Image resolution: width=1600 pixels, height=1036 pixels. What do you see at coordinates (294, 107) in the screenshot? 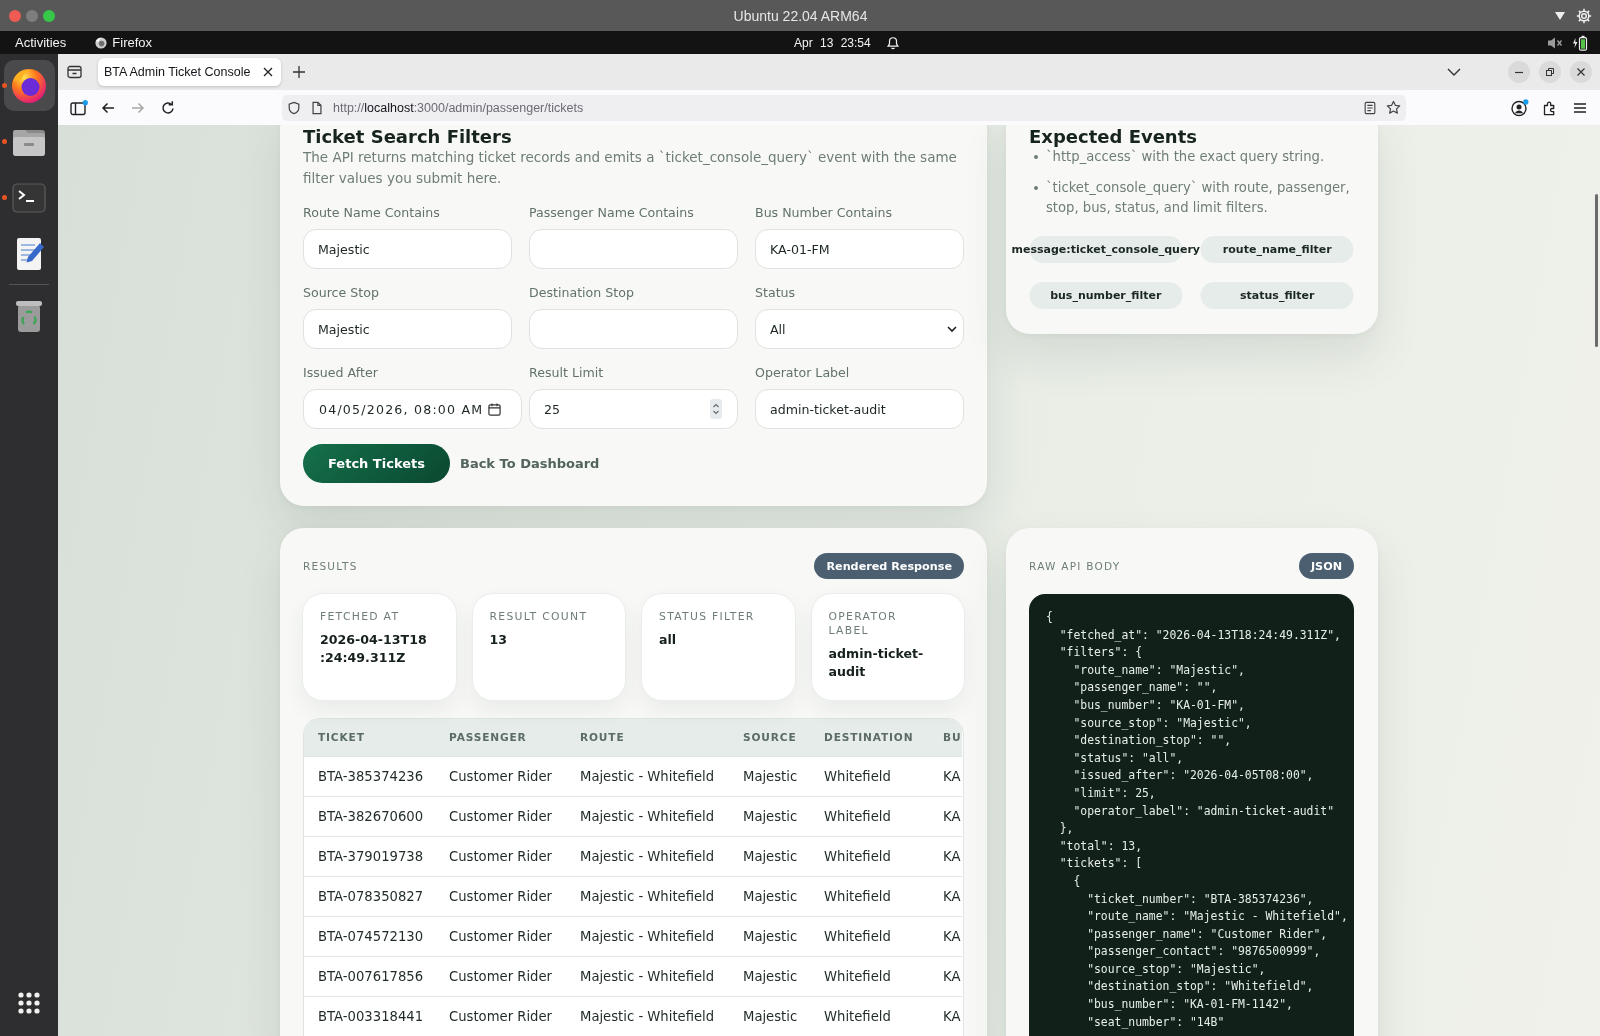
I see `shield-icon` at bounding box center [294, 107].